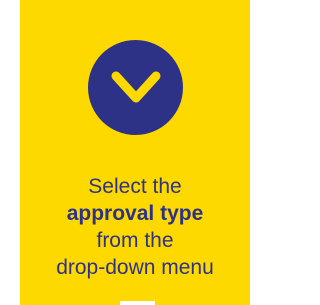 The height and width of the screenshot is (305, 320). What do you see at coordinates (135, 267) in the screenshot?
I see `instruction-line-4: drop-down menu` at bounding box center [135, 267].